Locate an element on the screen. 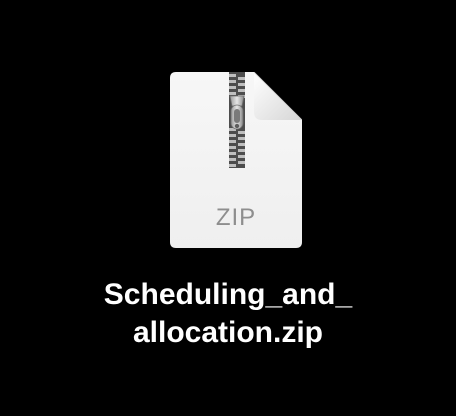 This screenshot has height=416, width=456. file-name-line-2: allocation.zip is located at coordinates (228, 332).